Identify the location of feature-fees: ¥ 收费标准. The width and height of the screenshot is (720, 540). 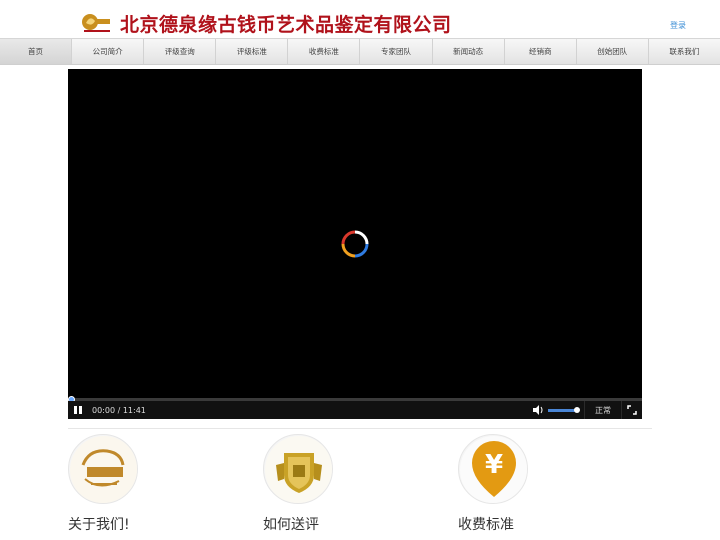
(553, 487).